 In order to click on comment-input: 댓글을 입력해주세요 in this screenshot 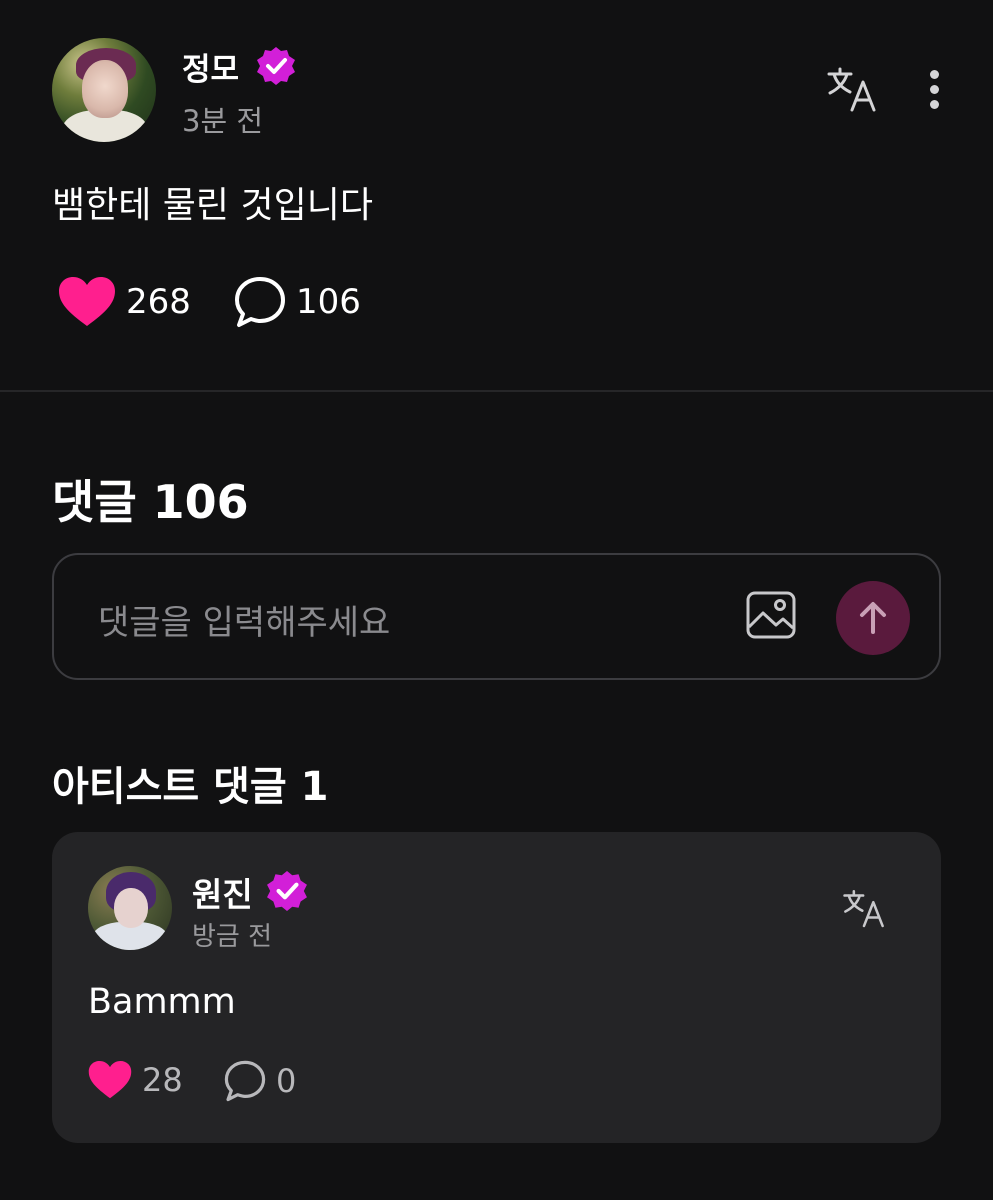, I will do `click(496, 616)`.